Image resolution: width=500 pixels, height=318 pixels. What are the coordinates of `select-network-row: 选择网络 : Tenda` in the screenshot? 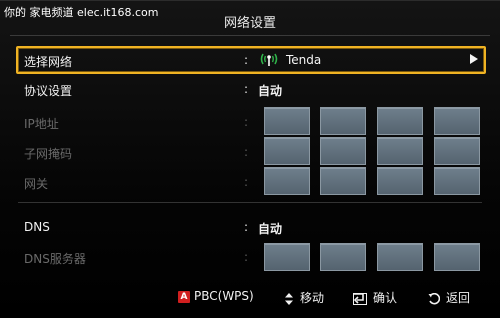 It's located at (251, 60).